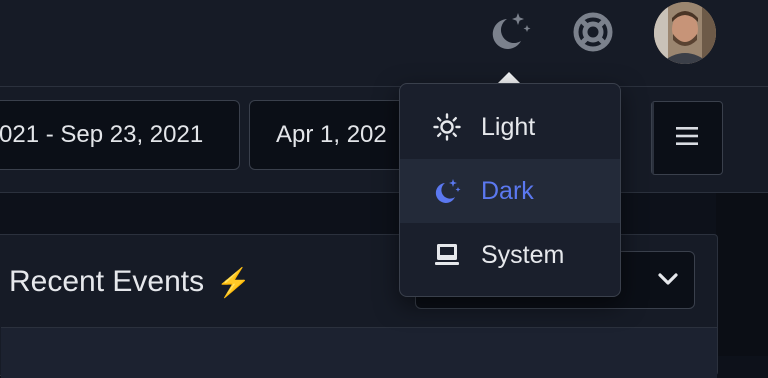  I want to click on theme-option-system: System, so click(510, 255).